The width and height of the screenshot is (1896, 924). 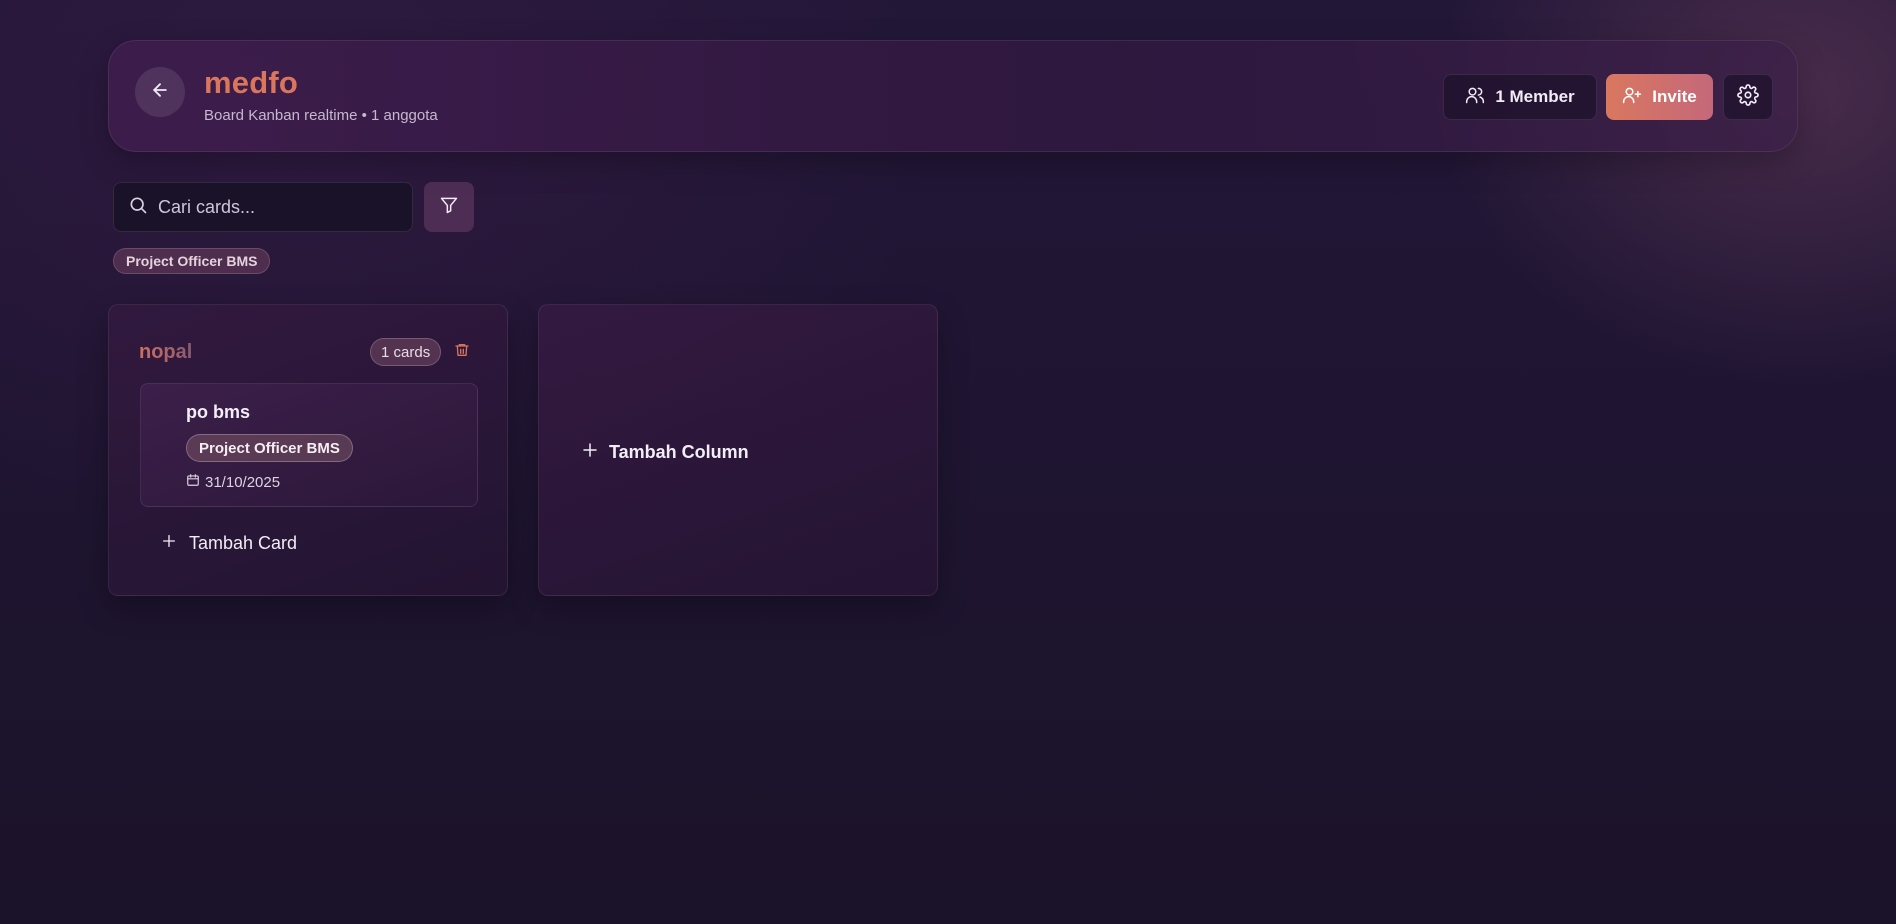 I want to click on board-title: medfo, so click(x=251, y=82).